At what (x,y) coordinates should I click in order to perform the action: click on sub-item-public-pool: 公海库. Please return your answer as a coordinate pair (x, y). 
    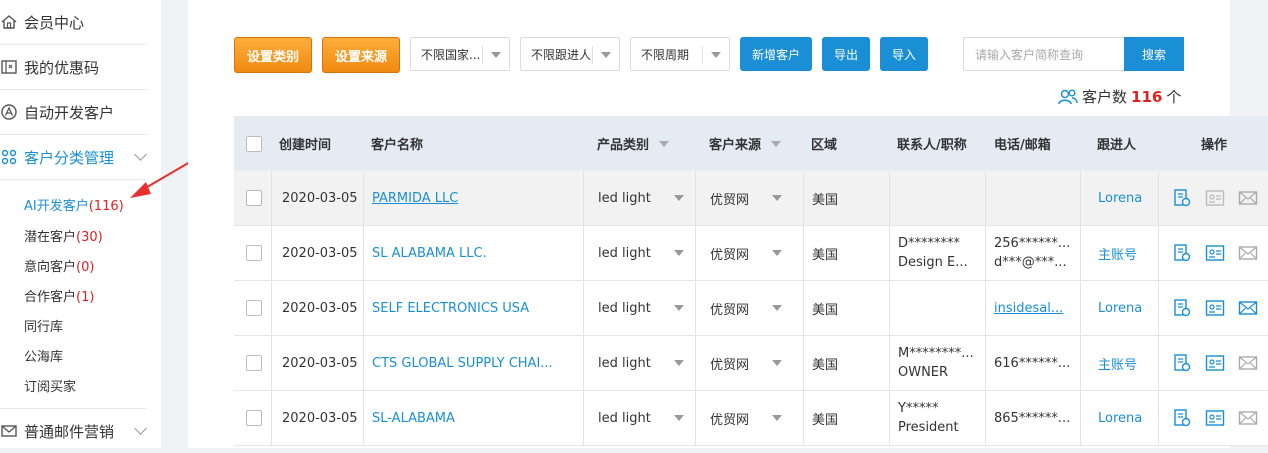
    Looking at the image, I should click on (43, 355).